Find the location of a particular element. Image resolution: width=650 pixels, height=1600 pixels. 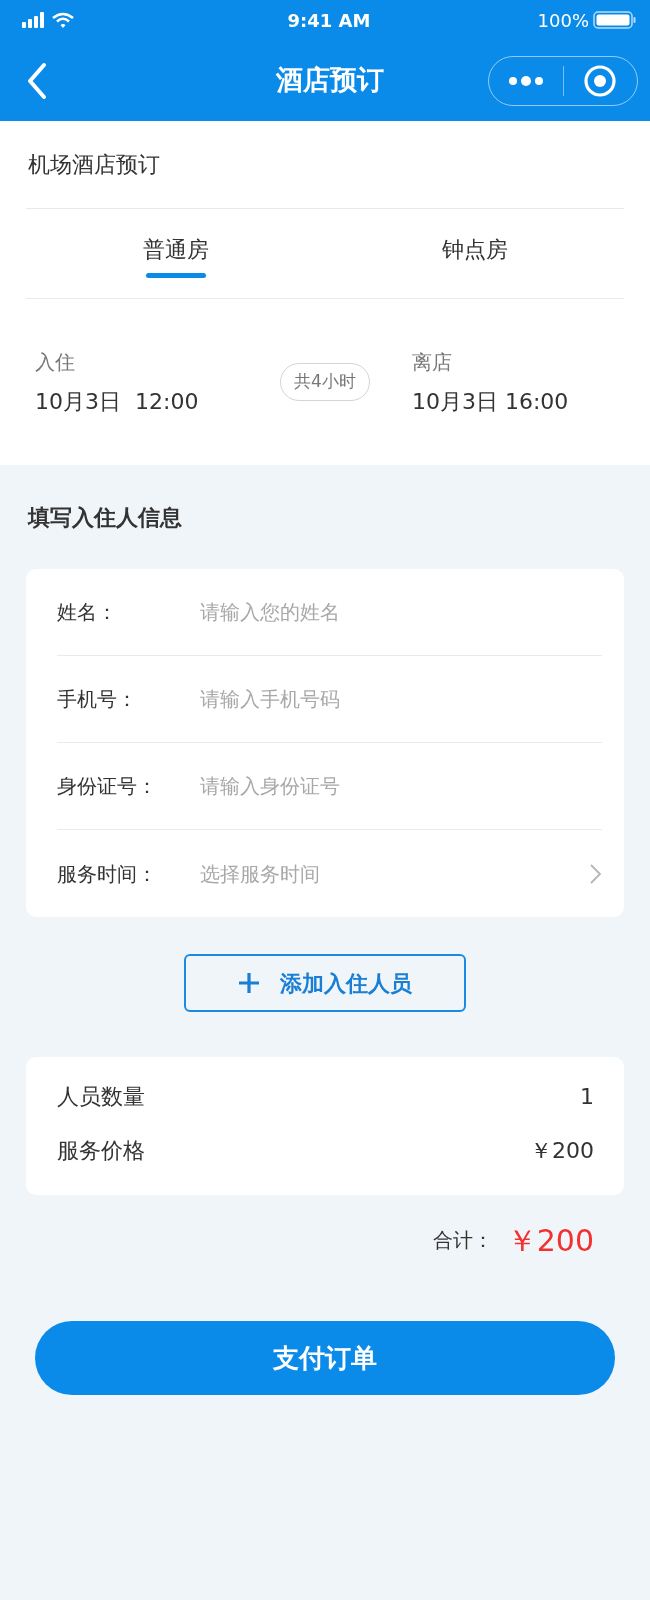

total-label: 合计： is located at coordinates (462, 1240).